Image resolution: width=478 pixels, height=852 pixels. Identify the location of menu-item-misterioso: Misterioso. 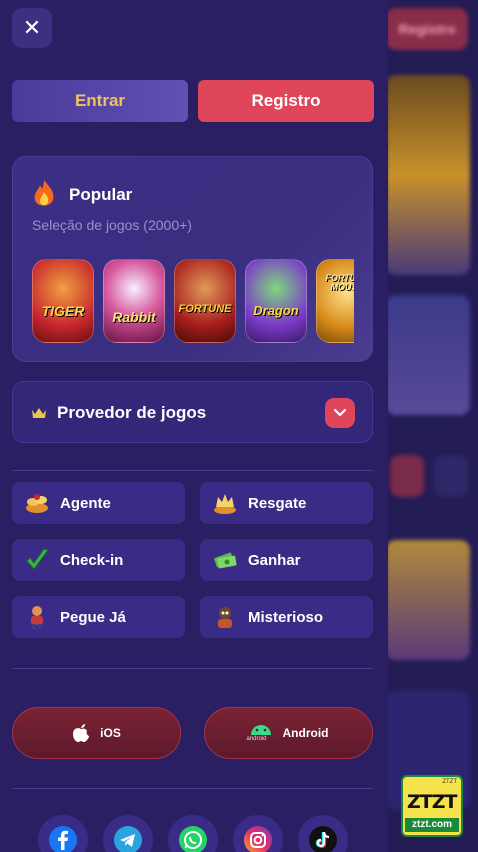
(286, 617).